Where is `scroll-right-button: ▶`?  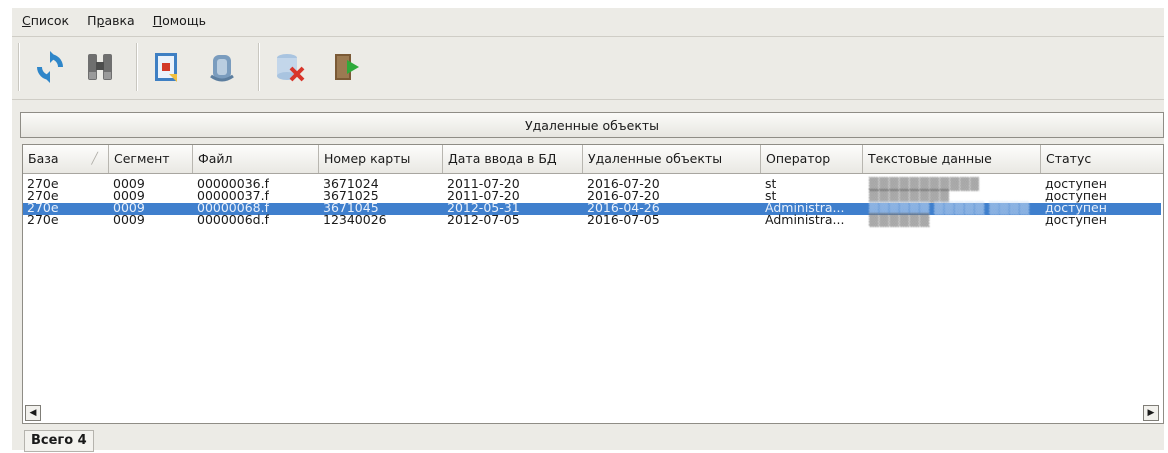
scroll-right-button: ▶ is located at coordinates (1151, 413).